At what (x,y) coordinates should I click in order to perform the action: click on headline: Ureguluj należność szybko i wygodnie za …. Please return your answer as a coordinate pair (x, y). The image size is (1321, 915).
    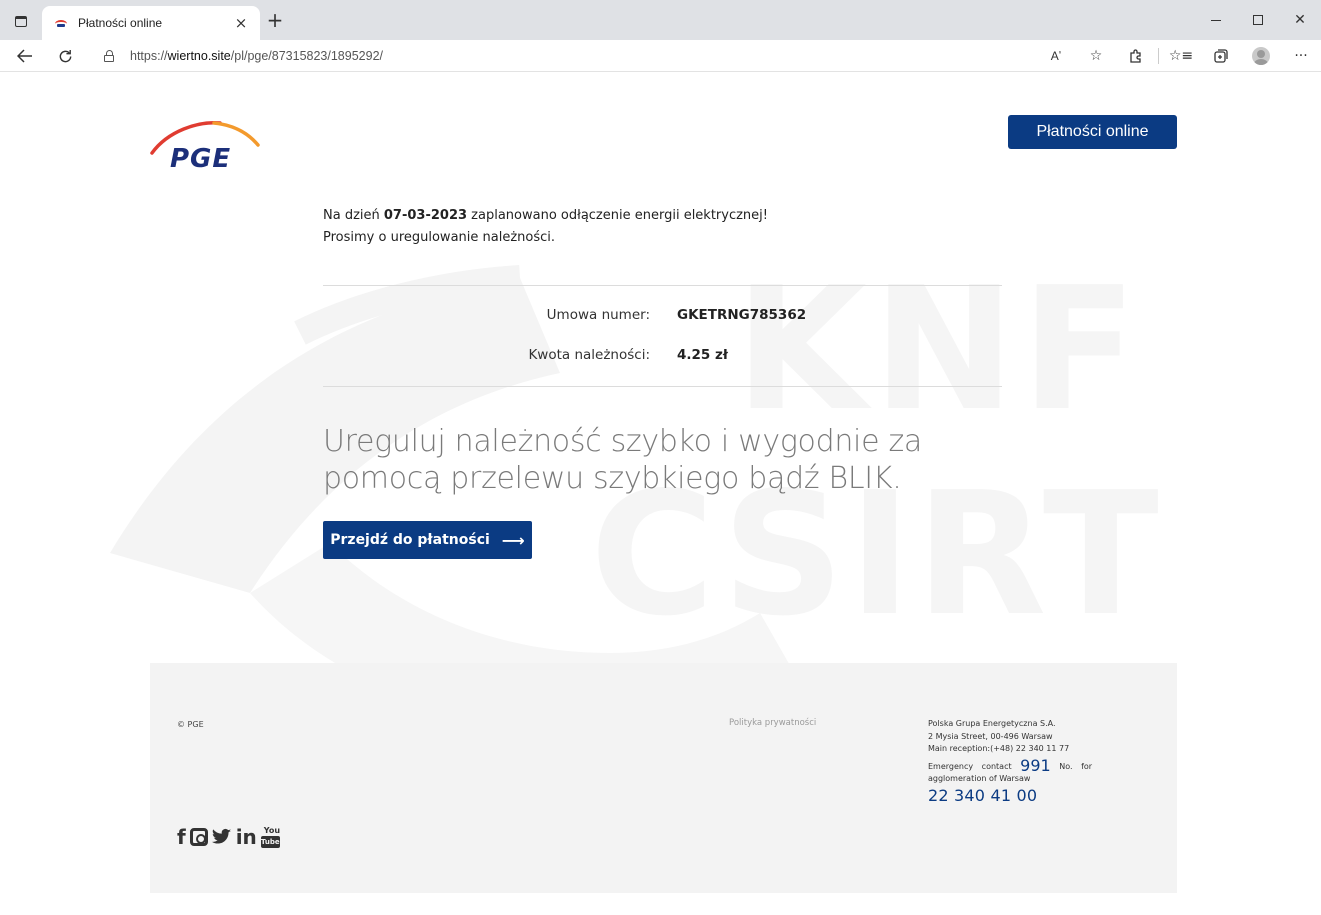
    Looking at the image, I should click on (653, 460).